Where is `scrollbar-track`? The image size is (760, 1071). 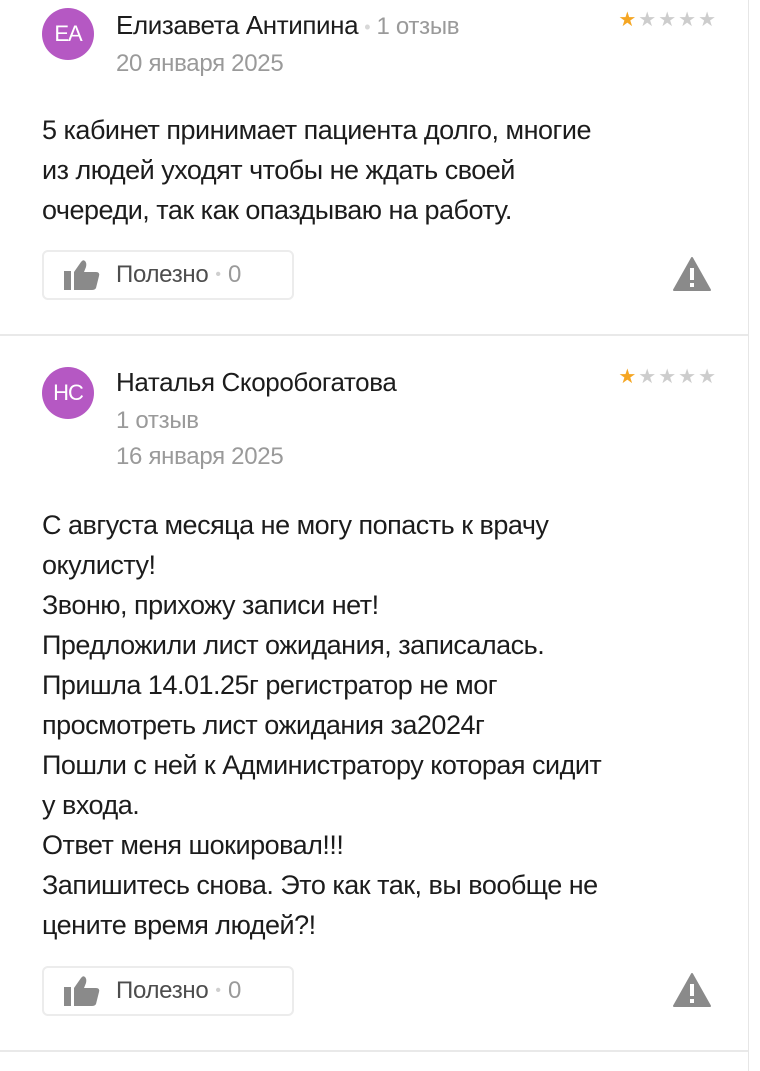 scrollbar-track is located at coordinates (754, 535).